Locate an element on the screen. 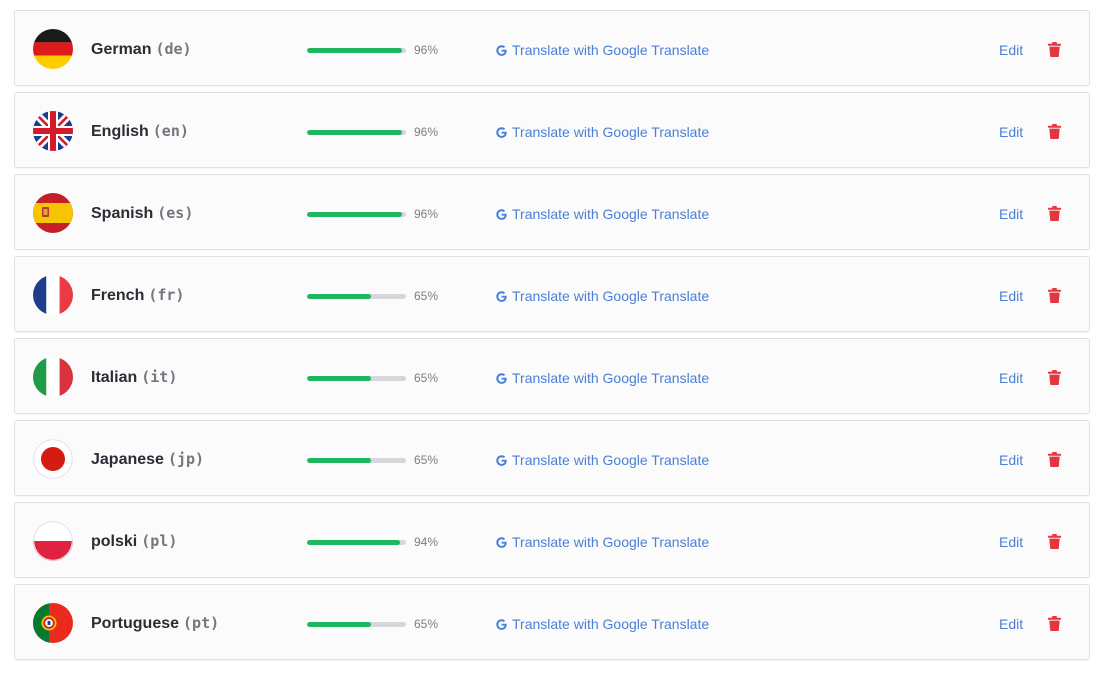 This screenshot has height=689, width=1106. italy-flag-icon is located at coordinates (53, 377).